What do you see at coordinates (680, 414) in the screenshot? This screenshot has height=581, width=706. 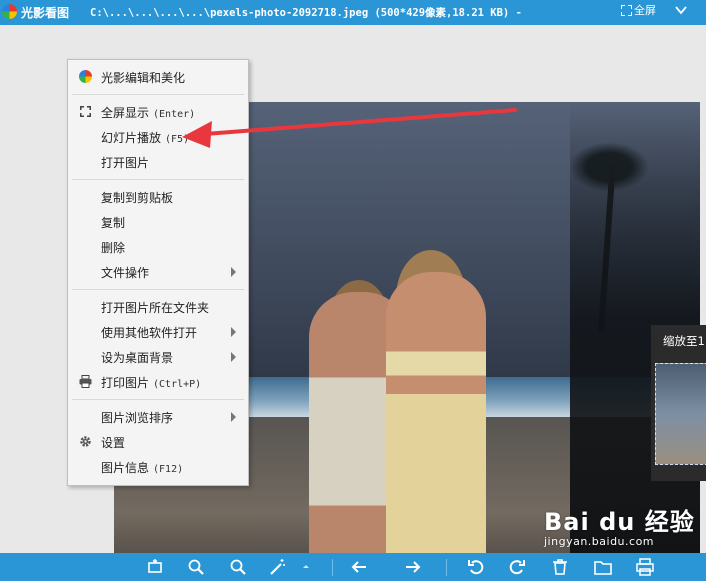 I see `thumbnail-preview` at bounding box center [680, 414].